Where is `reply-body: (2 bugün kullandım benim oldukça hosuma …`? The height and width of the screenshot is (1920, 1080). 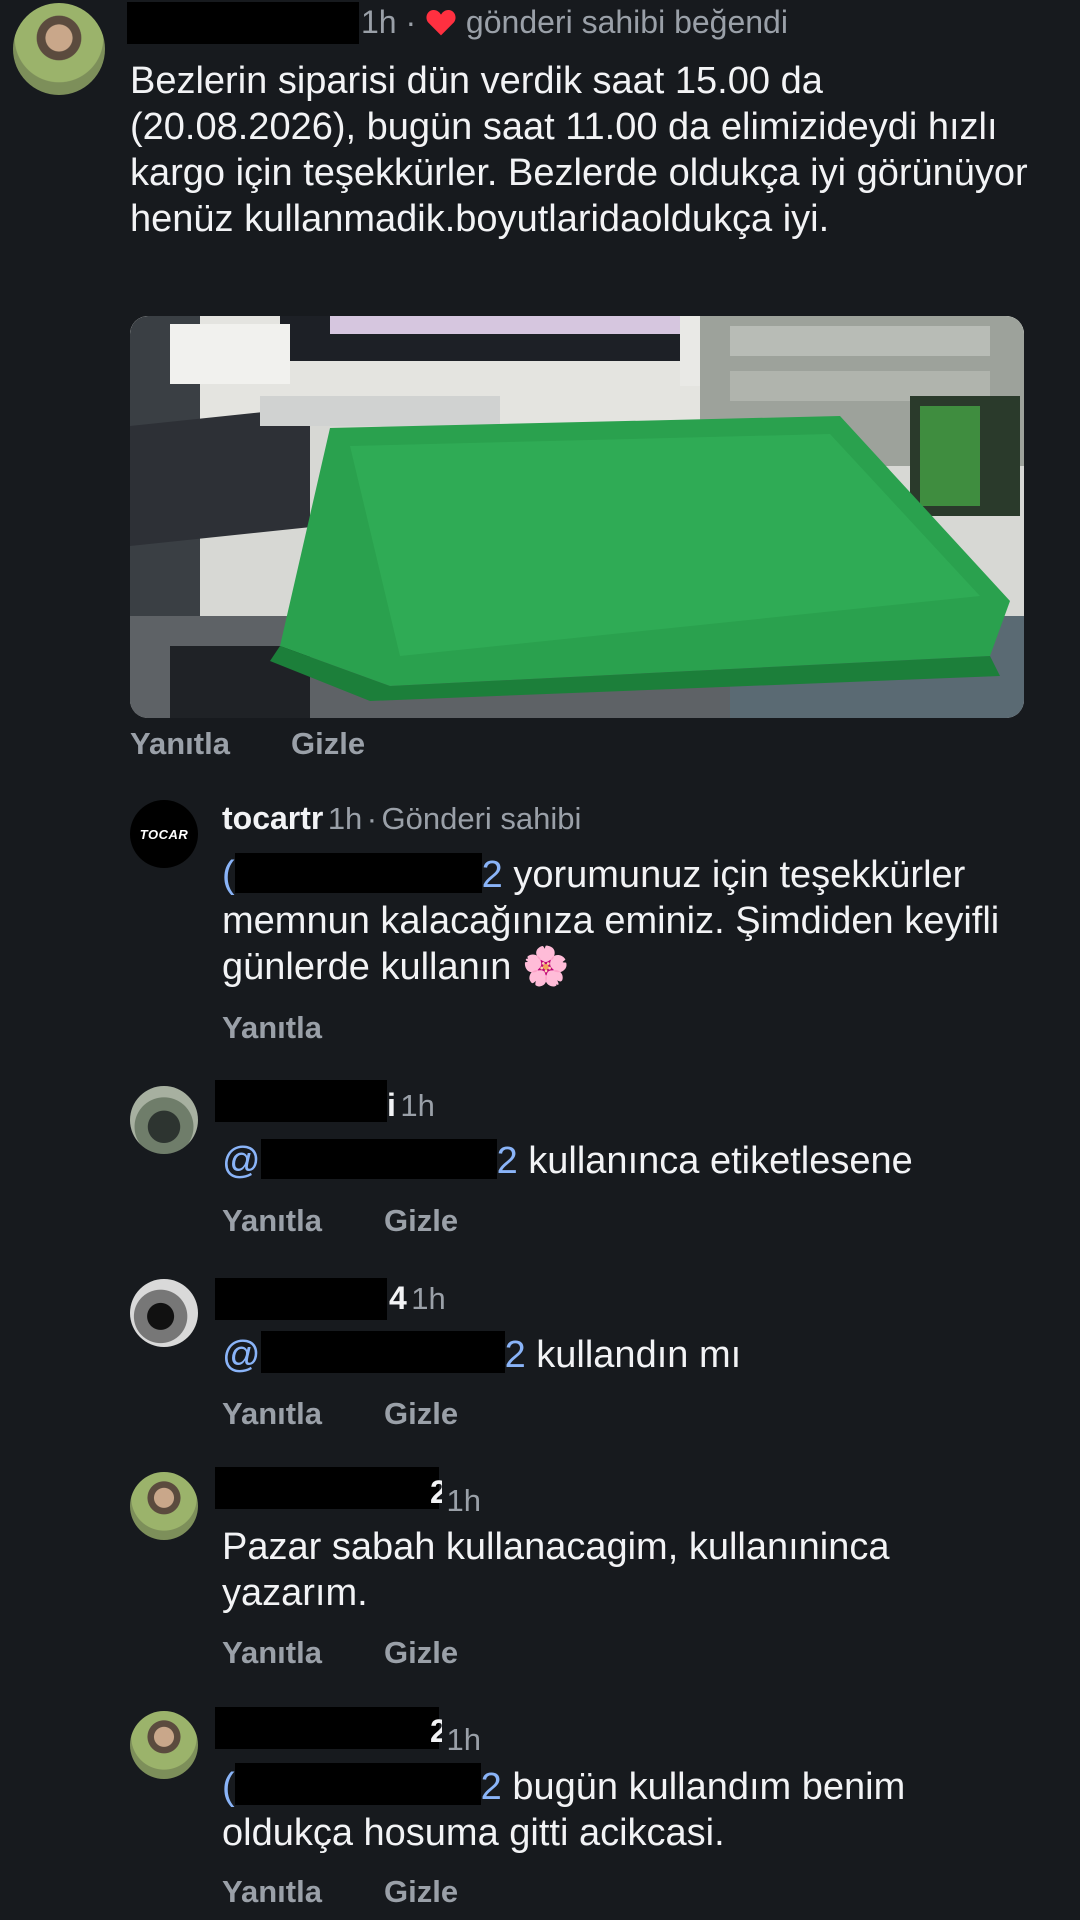
reply-body: (2 bugün kullandım benim oldukça hosuma … is located at coordinates (632, 1809).